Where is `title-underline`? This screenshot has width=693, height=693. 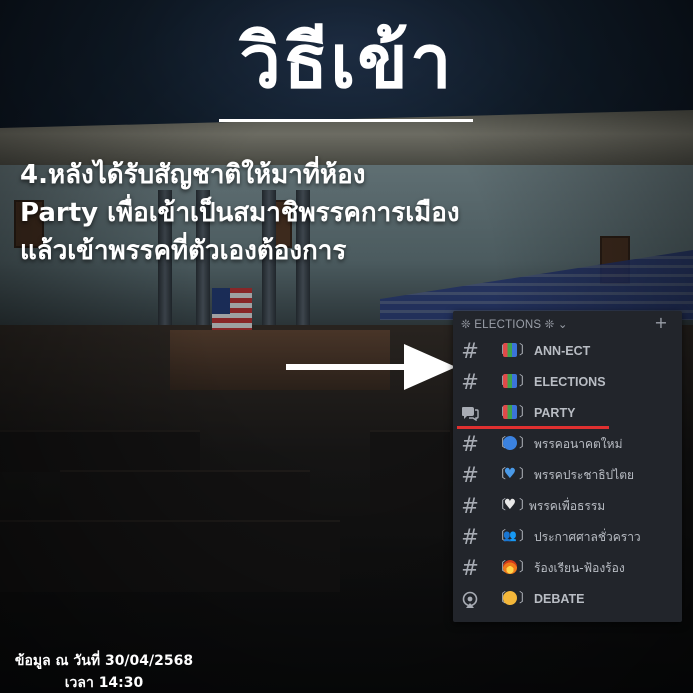 title-underline is located at coordinates (346, 120).